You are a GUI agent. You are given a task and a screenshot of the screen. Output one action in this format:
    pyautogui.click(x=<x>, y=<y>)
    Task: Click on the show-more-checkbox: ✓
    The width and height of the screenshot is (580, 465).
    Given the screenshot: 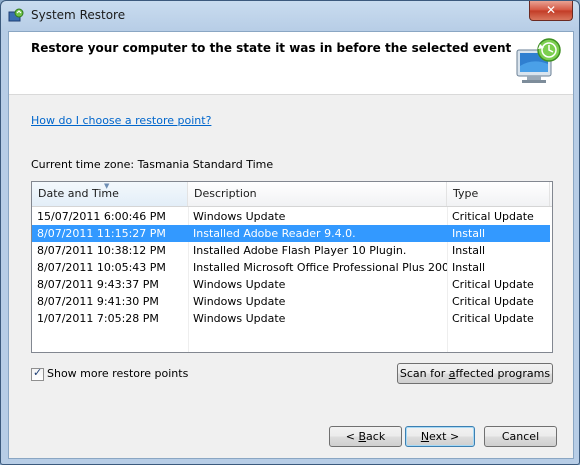 What is the action you would take?
    pyautogui.click(x=37, y=373)
    